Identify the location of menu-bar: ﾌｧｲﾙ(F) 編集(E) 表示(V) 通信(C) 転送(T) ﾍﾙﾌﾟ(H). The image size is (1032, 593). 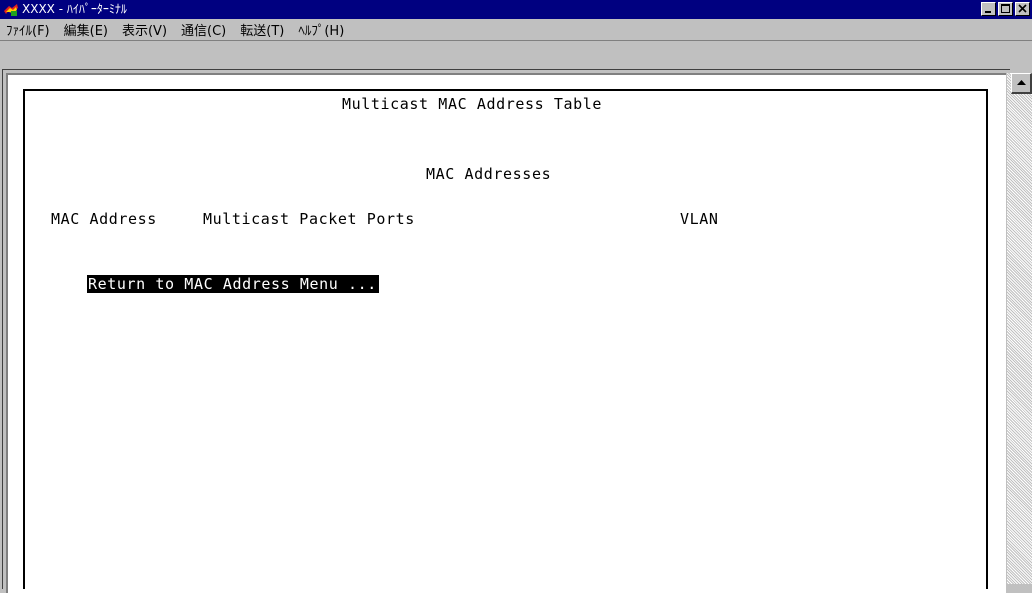
(516, 30).